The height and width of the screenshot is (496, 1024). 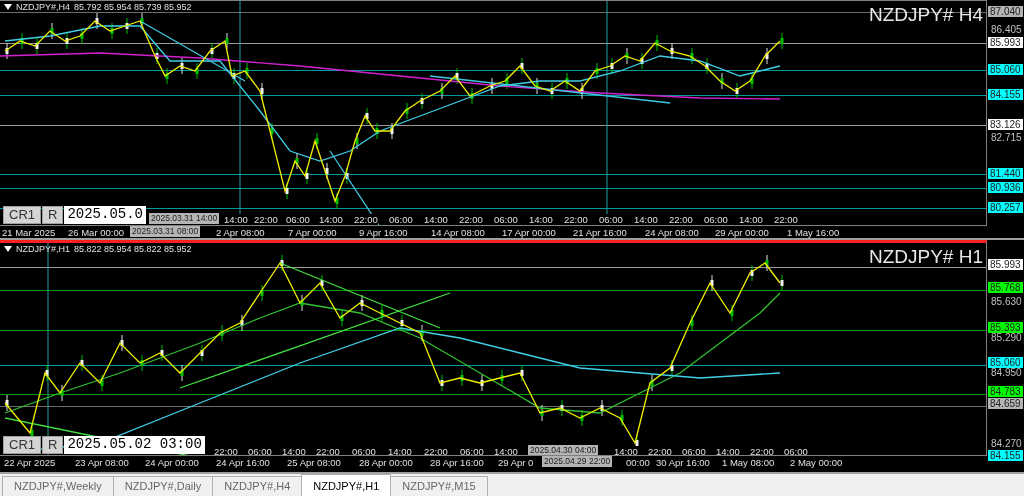 I want to click on price-tag: 85.060, so click(x=1005, y=362).